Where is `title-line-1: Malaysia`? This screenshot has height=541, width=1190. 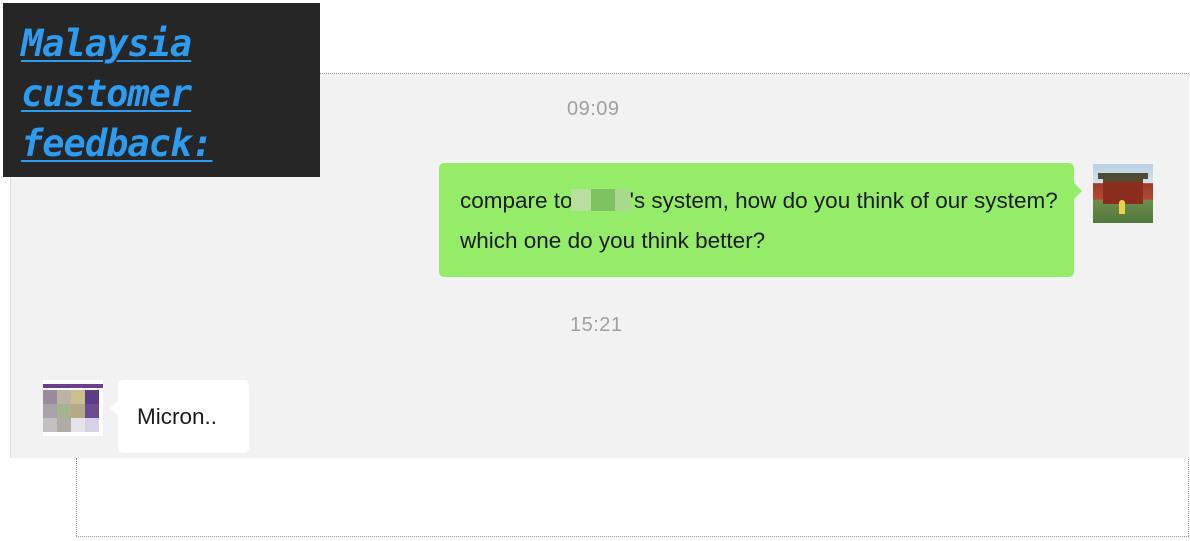 title-line-1: Malaysia is located at coordinates (106, 43).